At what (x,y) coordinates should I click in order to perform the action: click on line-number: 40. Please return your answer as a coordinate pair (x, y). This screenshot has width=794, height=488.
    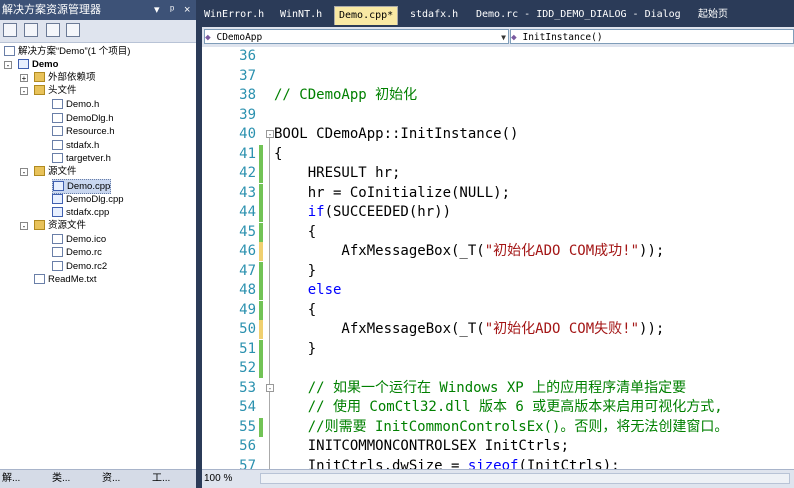
    Looking at the image, I should click on (247, 134).